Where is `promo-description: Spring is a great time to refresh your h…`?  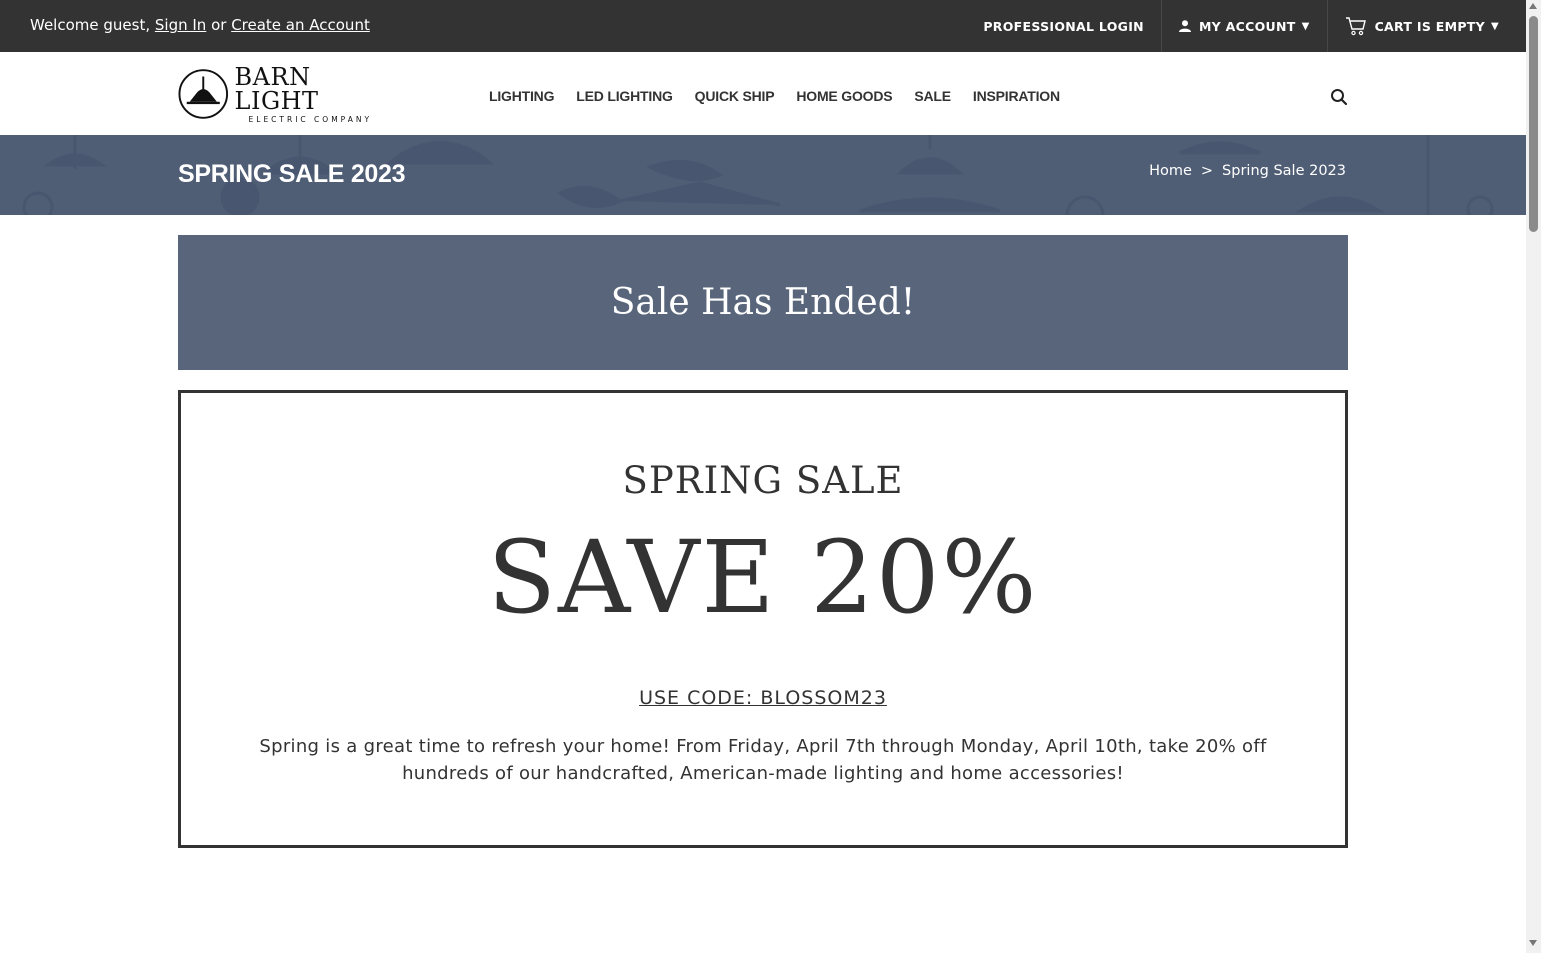 promo-description: Spring is a great time to refresh your h… is located at coordinates (763, 760).